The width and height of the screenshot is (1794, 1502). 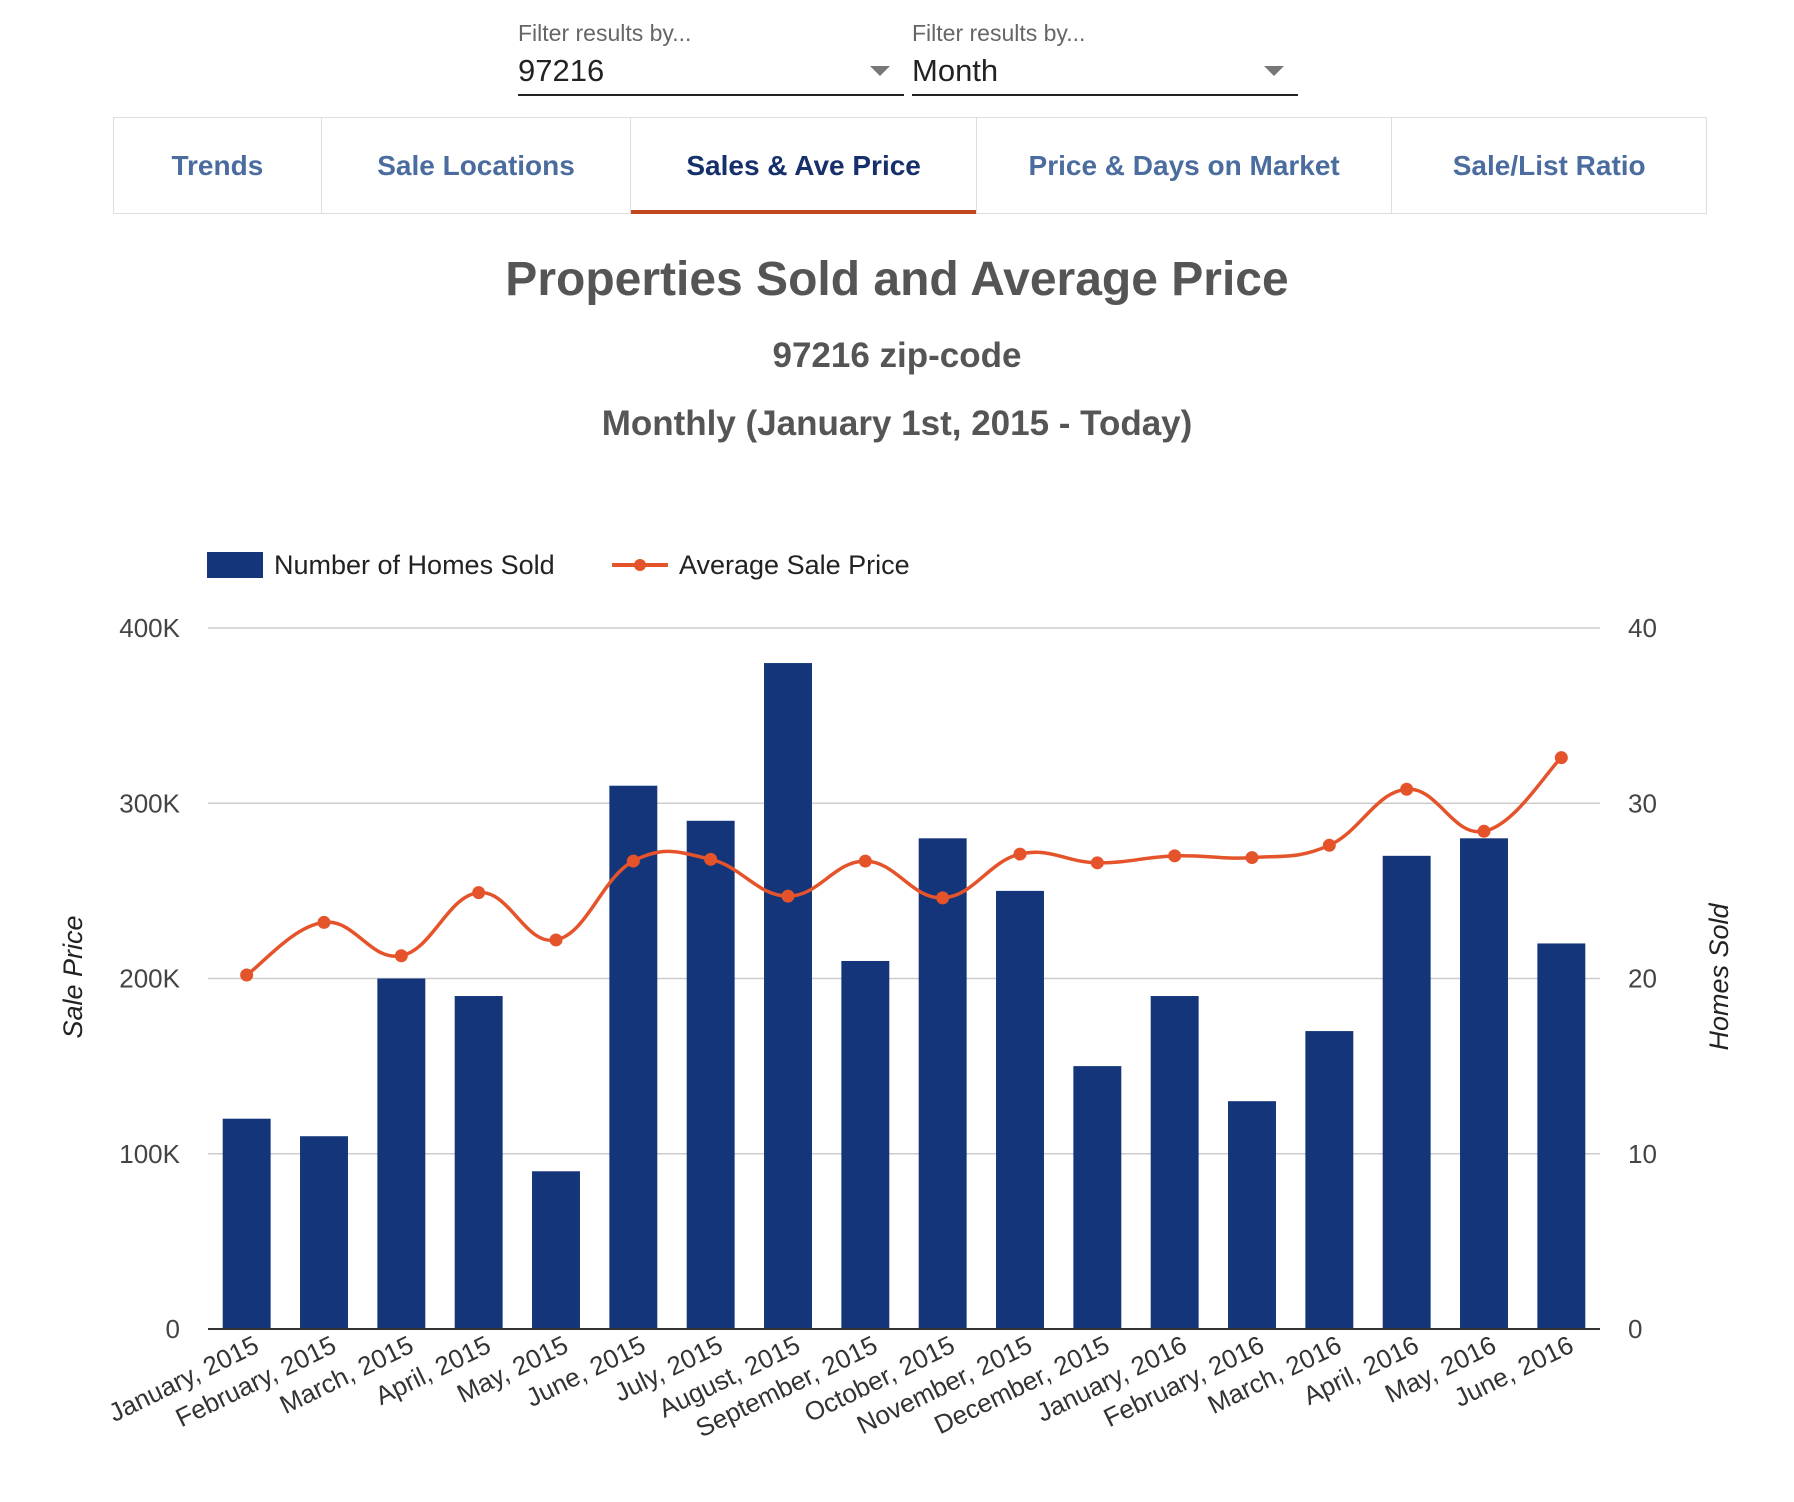 What do you see at coordinates (1642, 1154) in the screenshot?
I see `y-tick-label-right: 10` at bounding box center [1642, 1154].